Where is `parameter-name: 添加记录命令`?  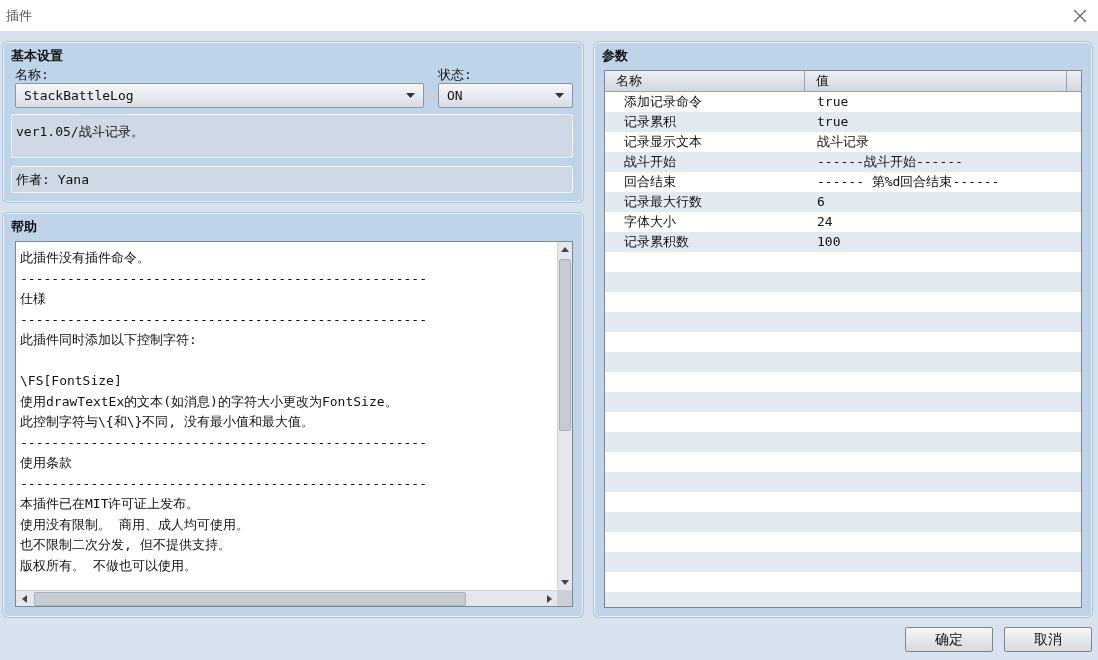
parameter-name: 添加记录命令 is located at coordinates (663, 102).